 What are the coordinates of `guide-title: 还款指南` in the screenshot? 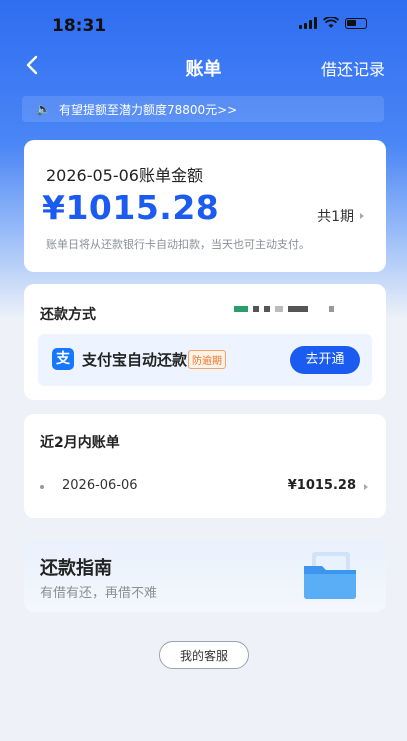 It's located at (76, 568).